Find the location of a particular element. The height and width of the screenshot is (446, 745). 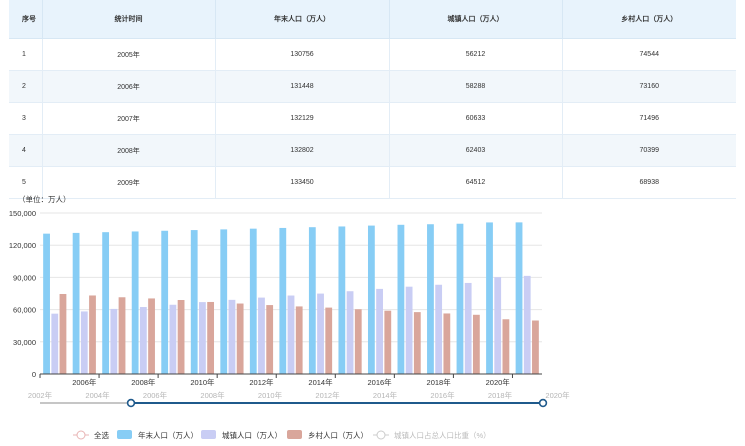

zoom-slider-label: 2004年 is located at coordinates (97, 395).